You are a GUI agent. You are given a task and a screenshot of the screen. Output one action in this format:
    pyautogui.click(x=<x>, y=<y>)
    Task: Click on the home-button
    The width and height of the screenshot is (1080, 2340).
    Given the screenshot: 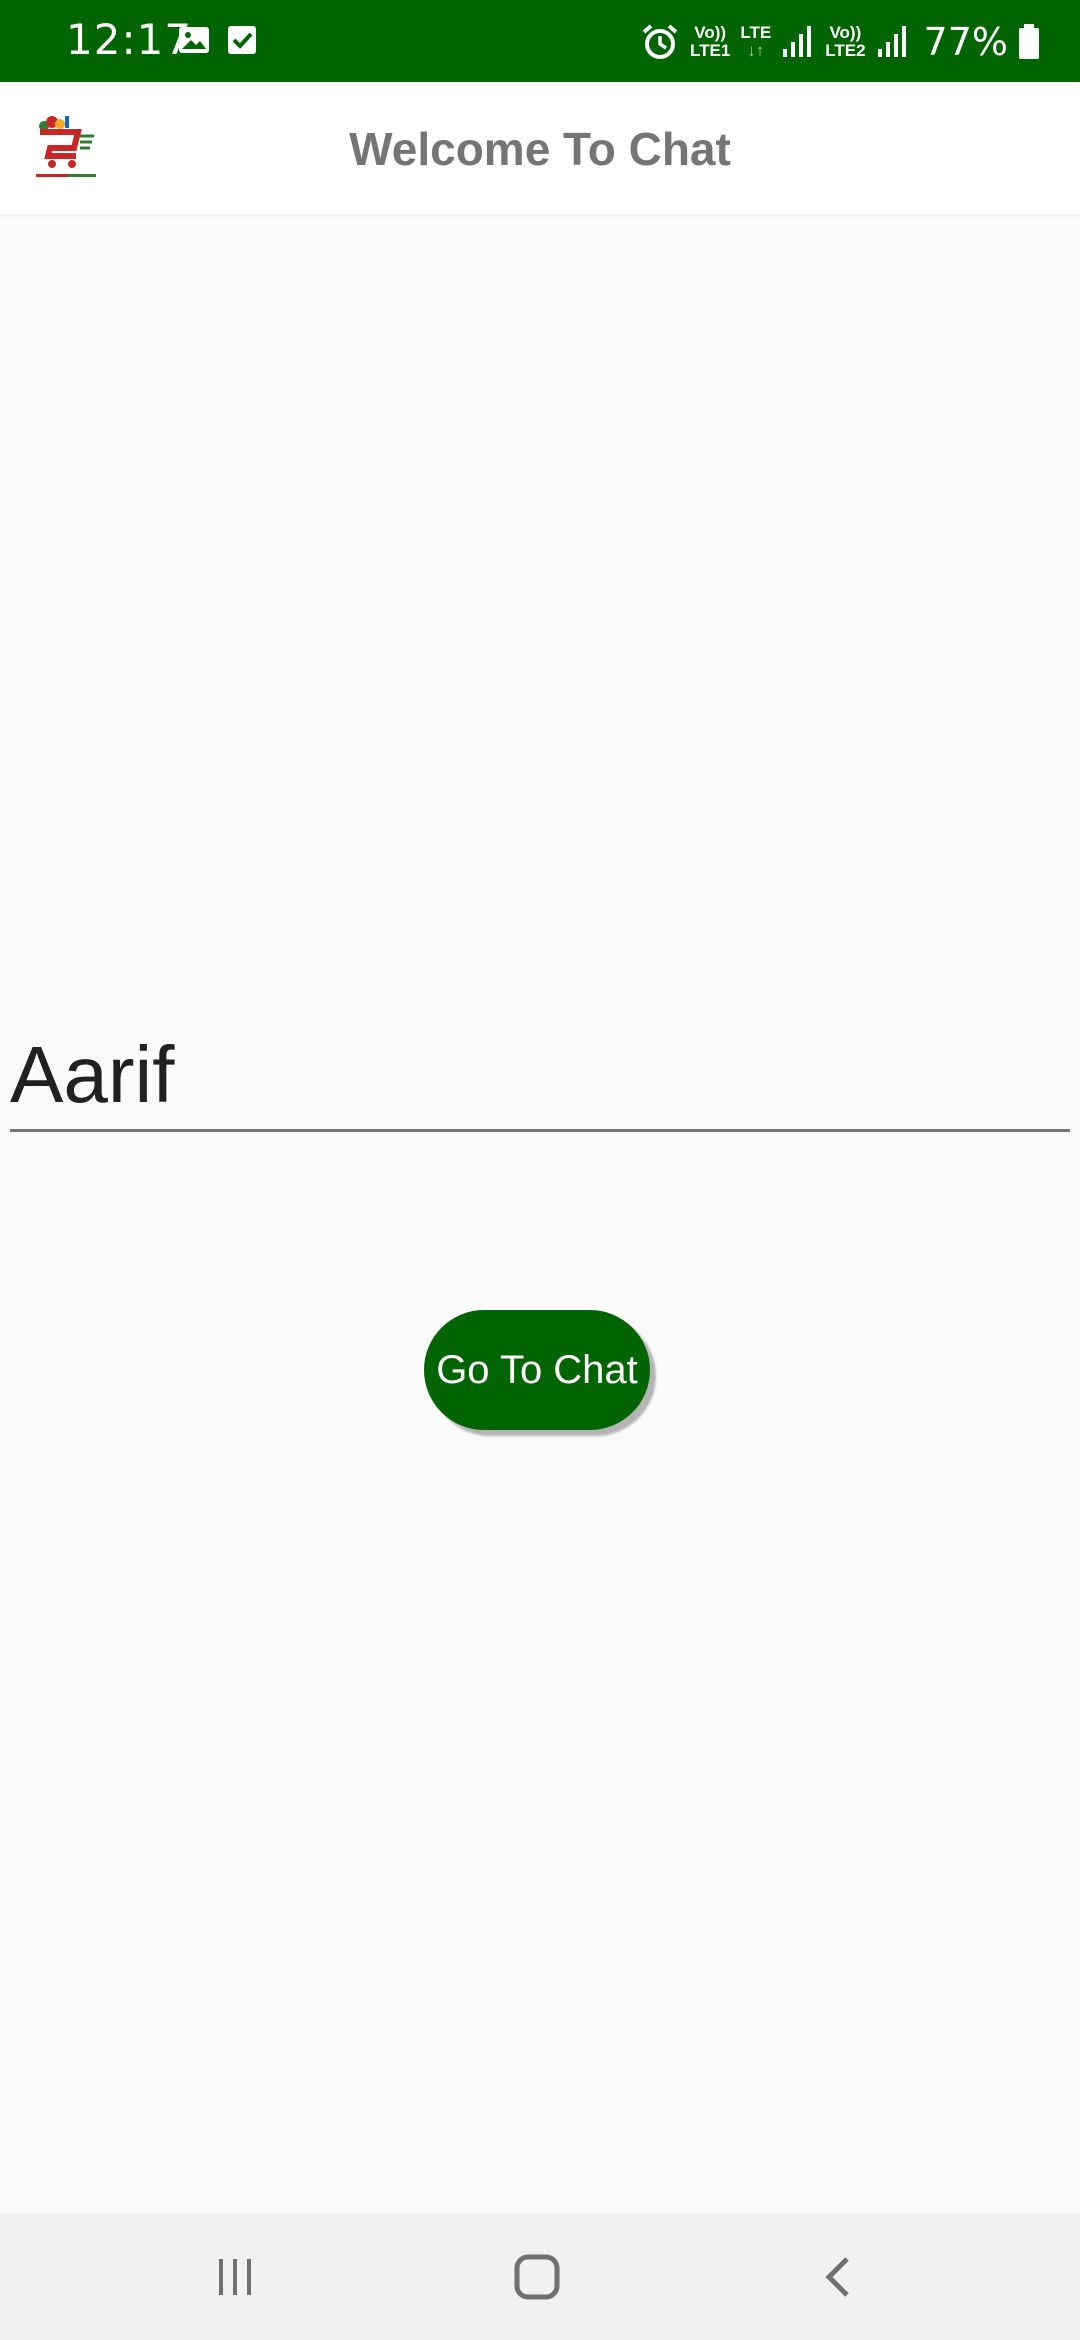 What is the action you would take?
    pyautogui.click(x=537, y=2277)
    